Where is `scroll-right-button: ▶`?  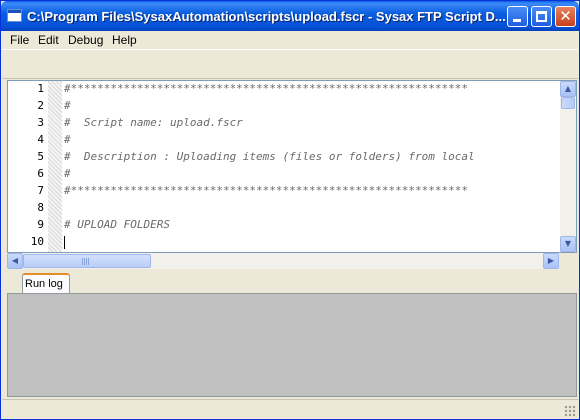
scroll-right-button: ▶ is located at coordinates (551, 261).